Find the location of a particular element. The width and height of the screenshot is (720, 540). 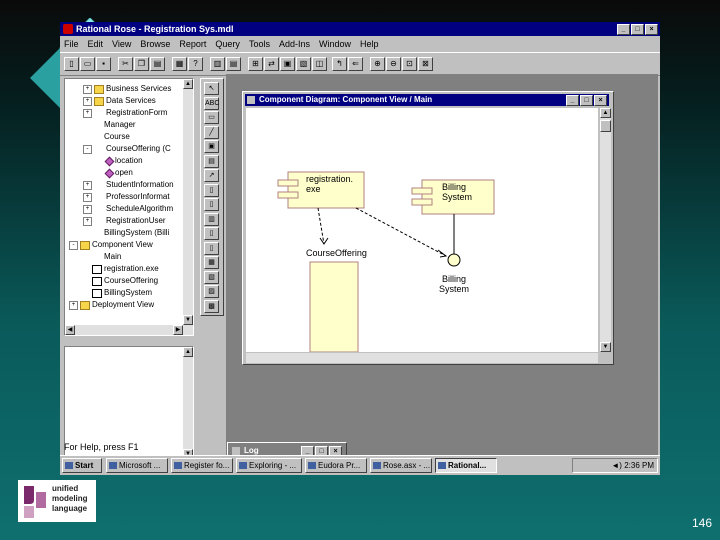

tree-item: + RegistrationUser is located at coordinates (124, 221).